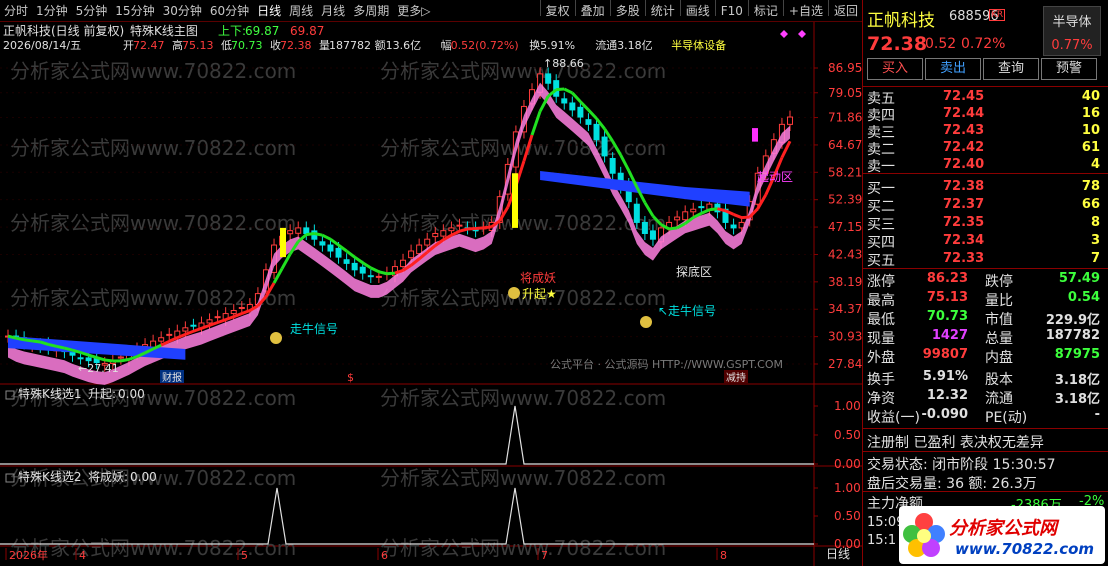 The height and width of the screenshot is (566, 1108). I want to click on period-tab-3: 15分钟, so click(134, 11).